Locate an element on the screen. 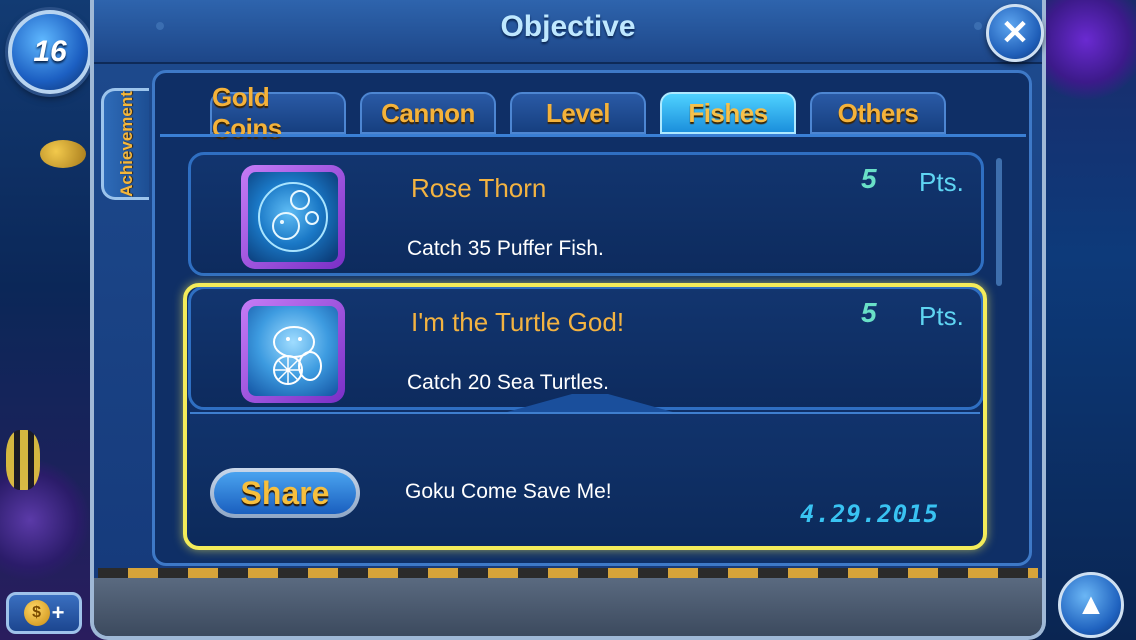  tab-others: Others is located at coordinates (878, 113).